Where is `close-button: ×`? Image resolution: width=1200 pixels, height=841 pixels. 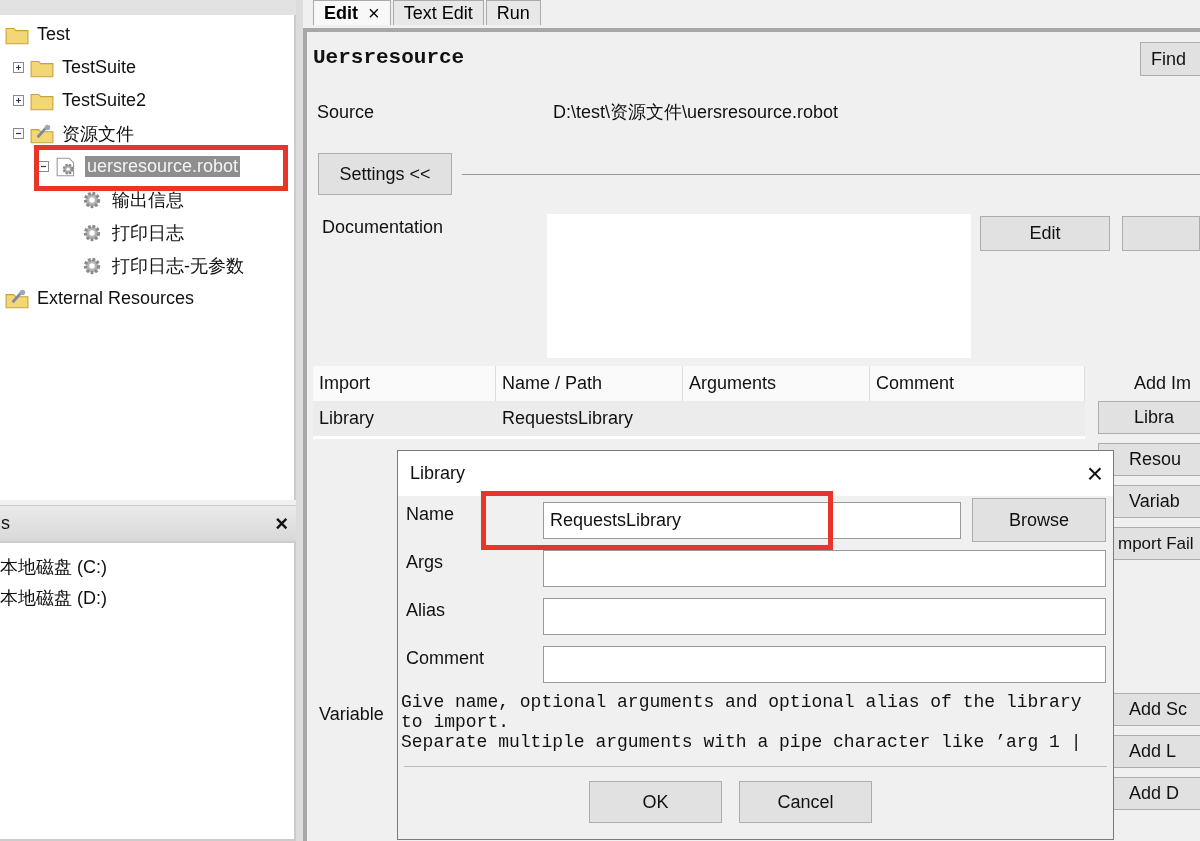 close-button: × is located at coordinates (281, 523).